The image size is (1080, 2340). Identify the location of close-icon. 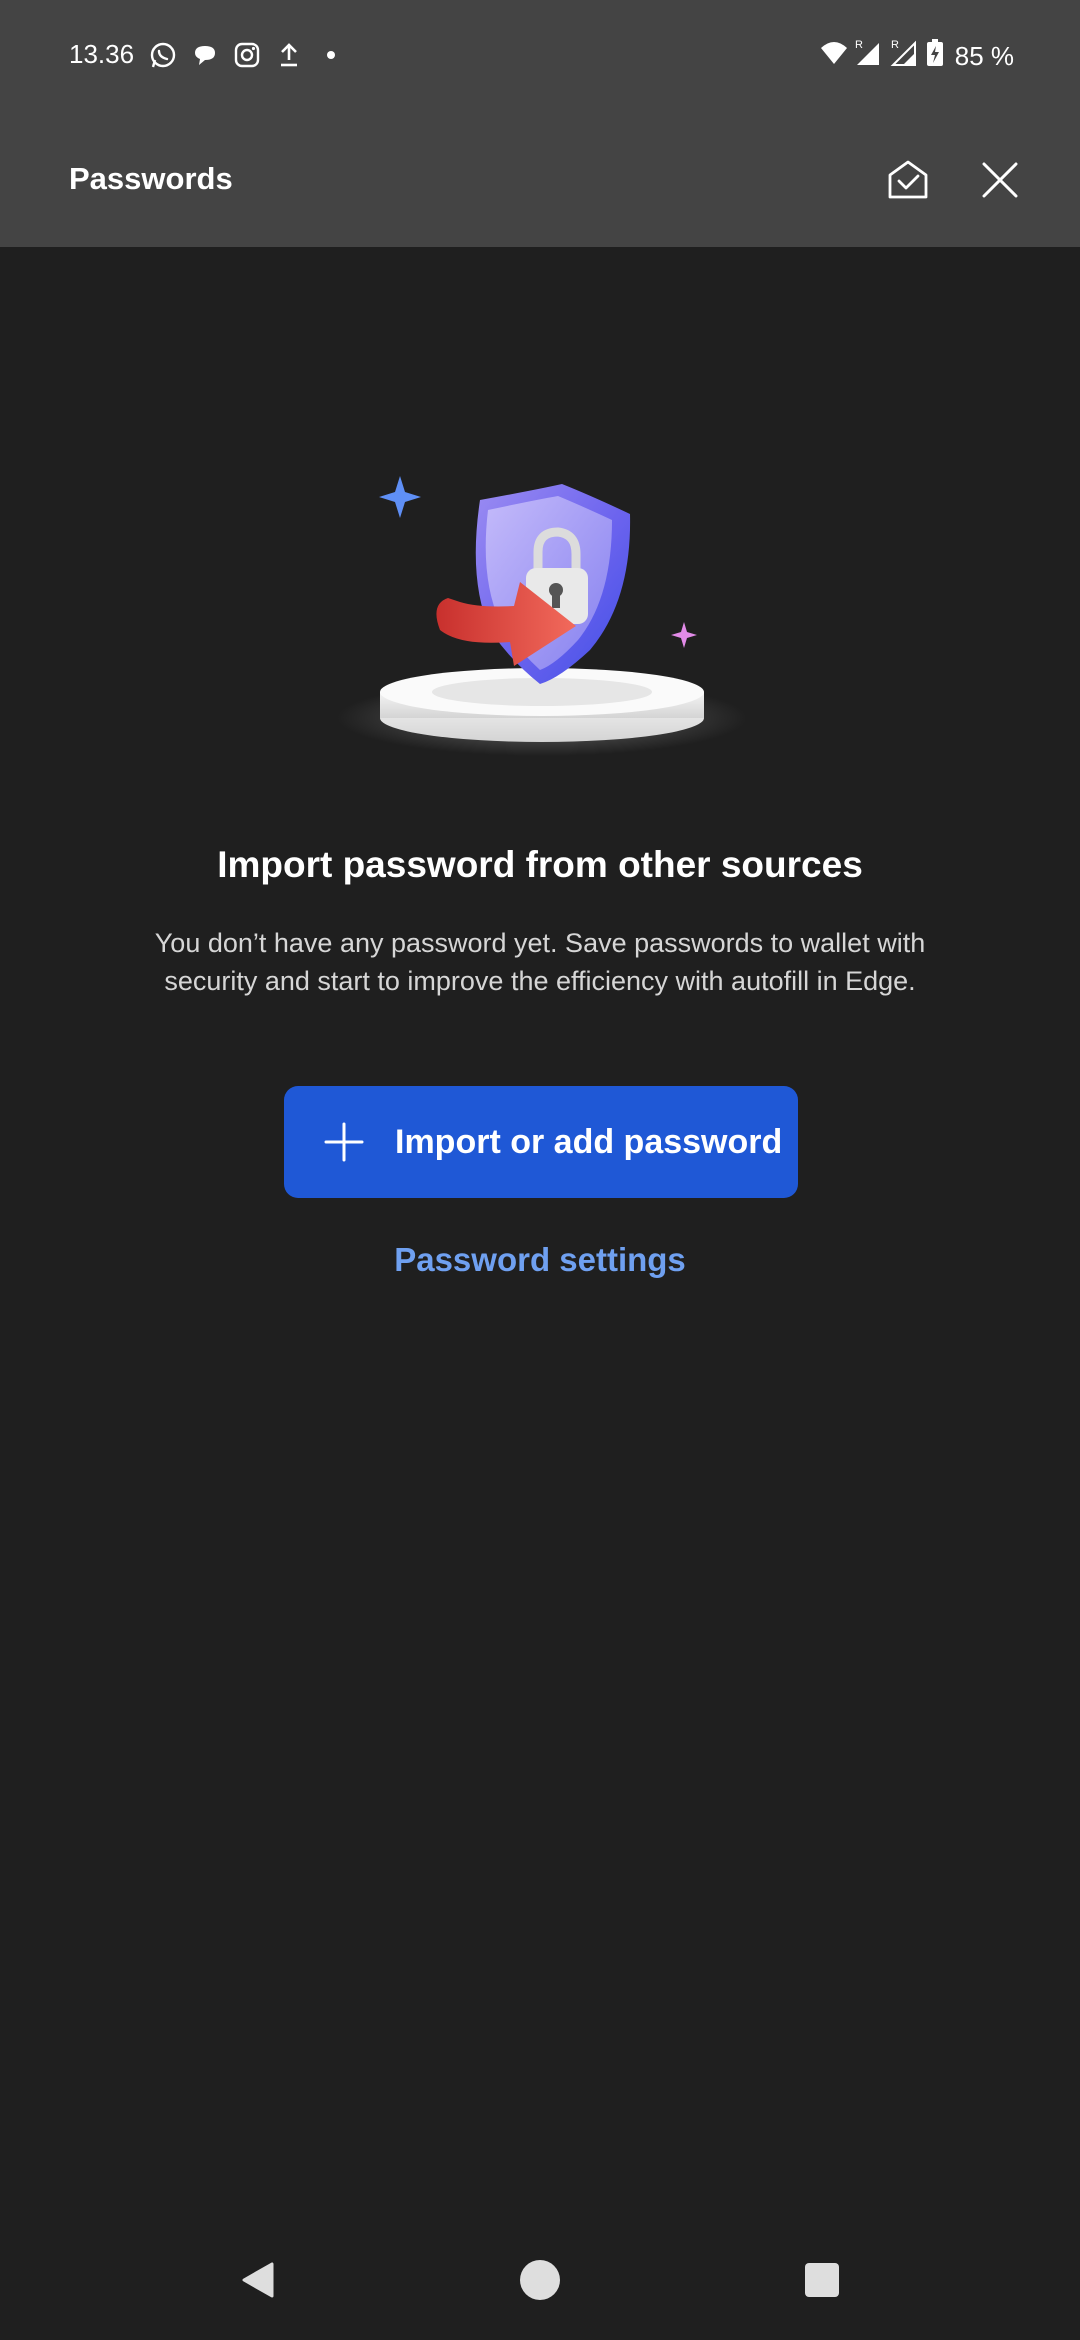
(1000, 180).